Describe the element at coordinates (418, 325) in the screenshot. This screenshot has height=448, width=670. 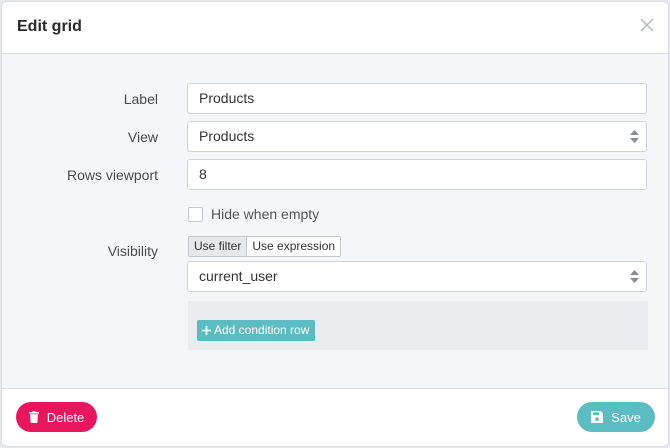
I see `condition-panel: Add condition row` at that location.